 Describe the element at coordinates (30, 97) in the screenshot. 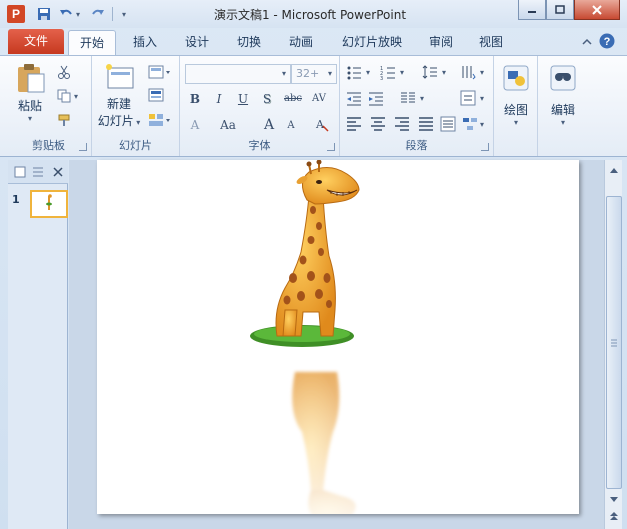

I see `paste-button: 粘贴 ▾` at that location.